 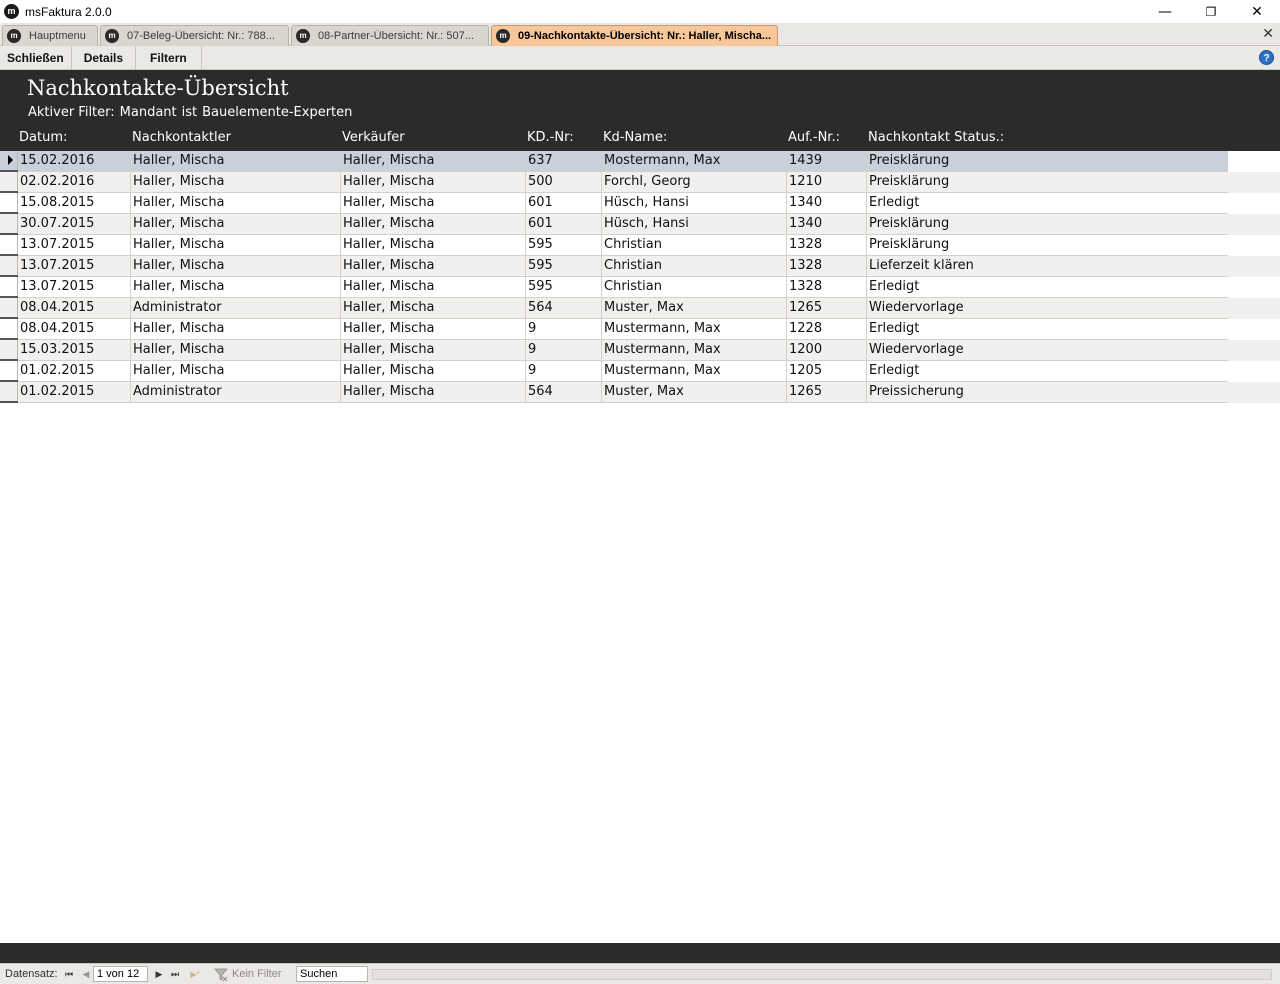 What do you see at coordinates (175, 974) in the screenshot?
I see `last-record-icon: ⏭` at bounding box center [175, 974].